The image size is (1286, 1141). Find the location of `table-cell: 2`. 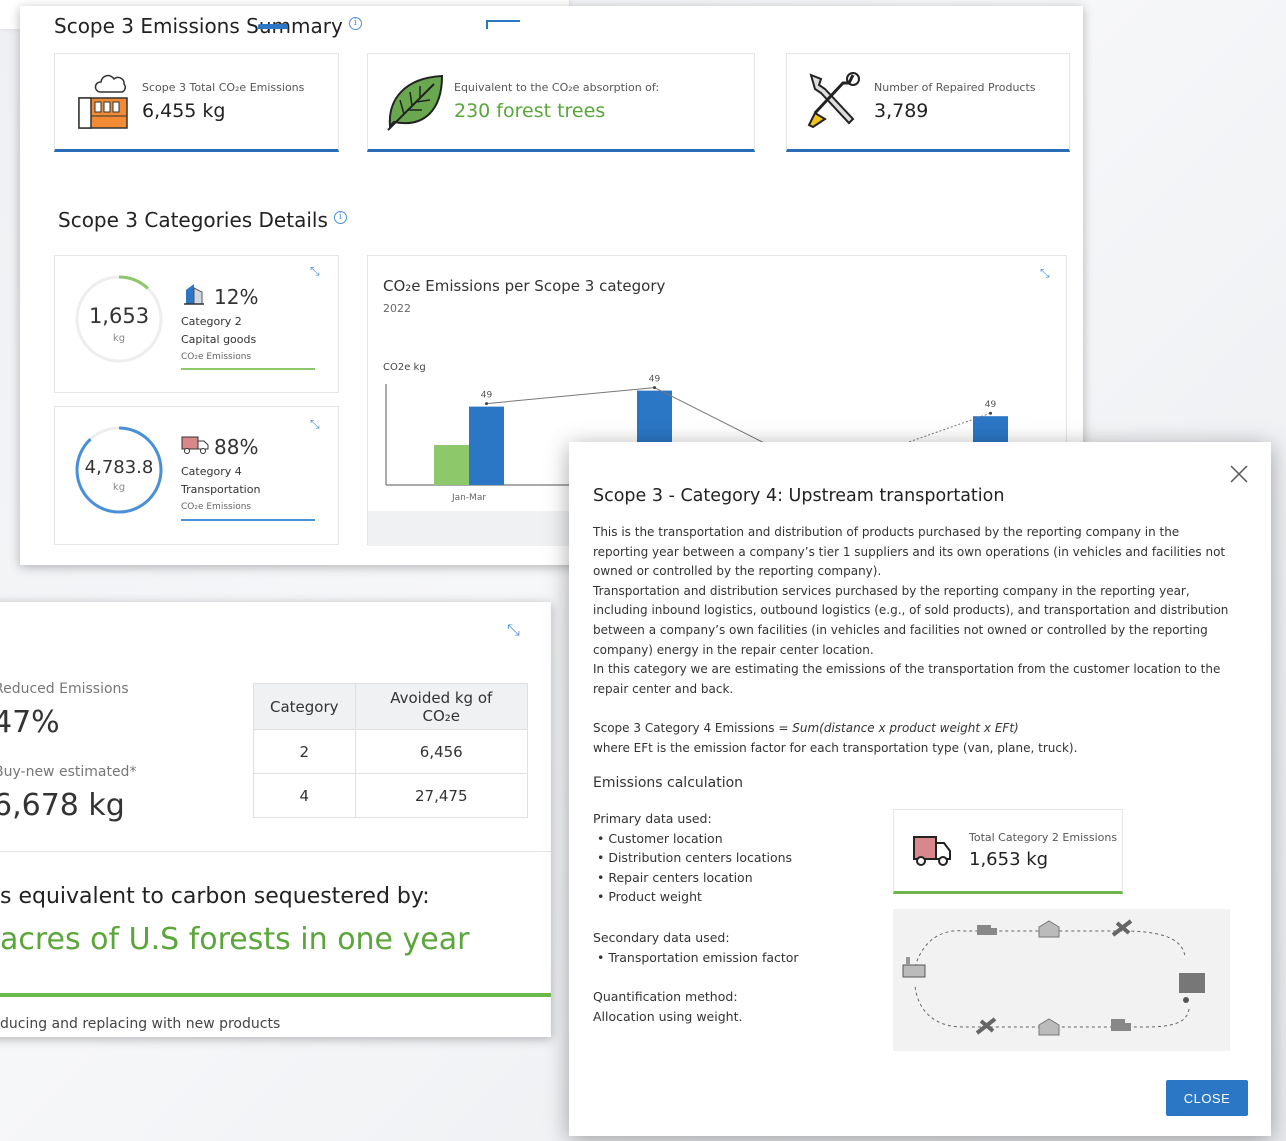

table-cell: 2 is located at coordinates (304, 751).